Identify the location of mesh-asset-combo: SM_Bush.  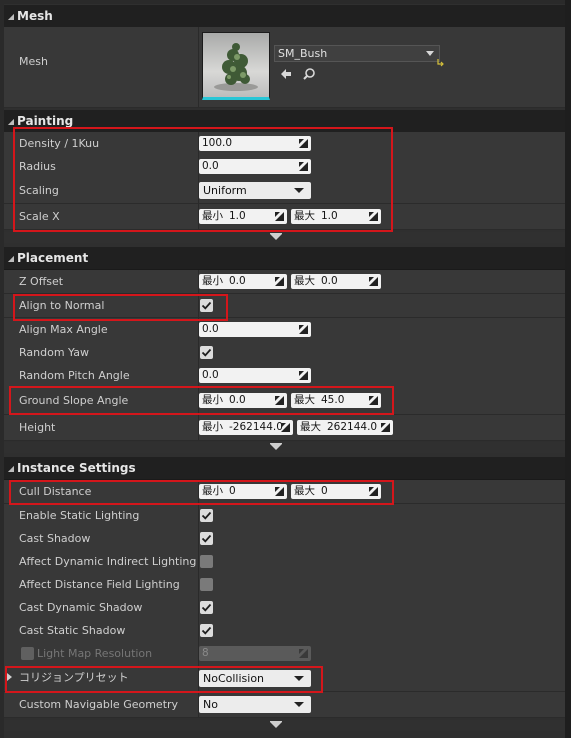
(357, 53).